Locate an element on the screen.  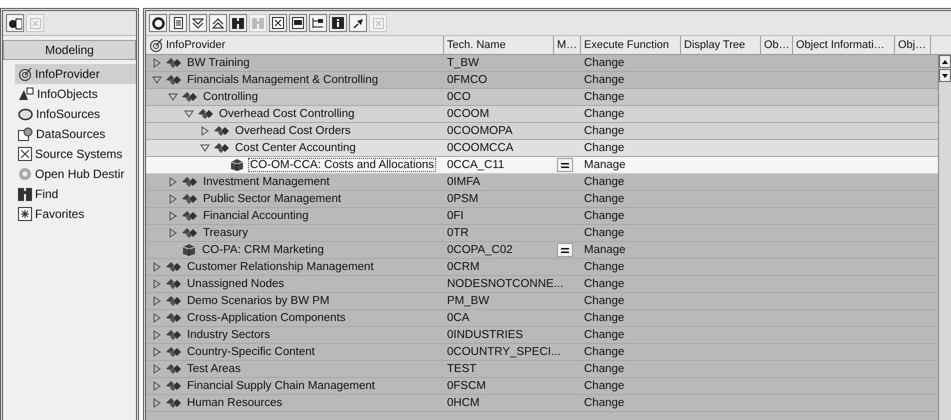
tree-node-label: BW Training is located at coordinates (218, 63).